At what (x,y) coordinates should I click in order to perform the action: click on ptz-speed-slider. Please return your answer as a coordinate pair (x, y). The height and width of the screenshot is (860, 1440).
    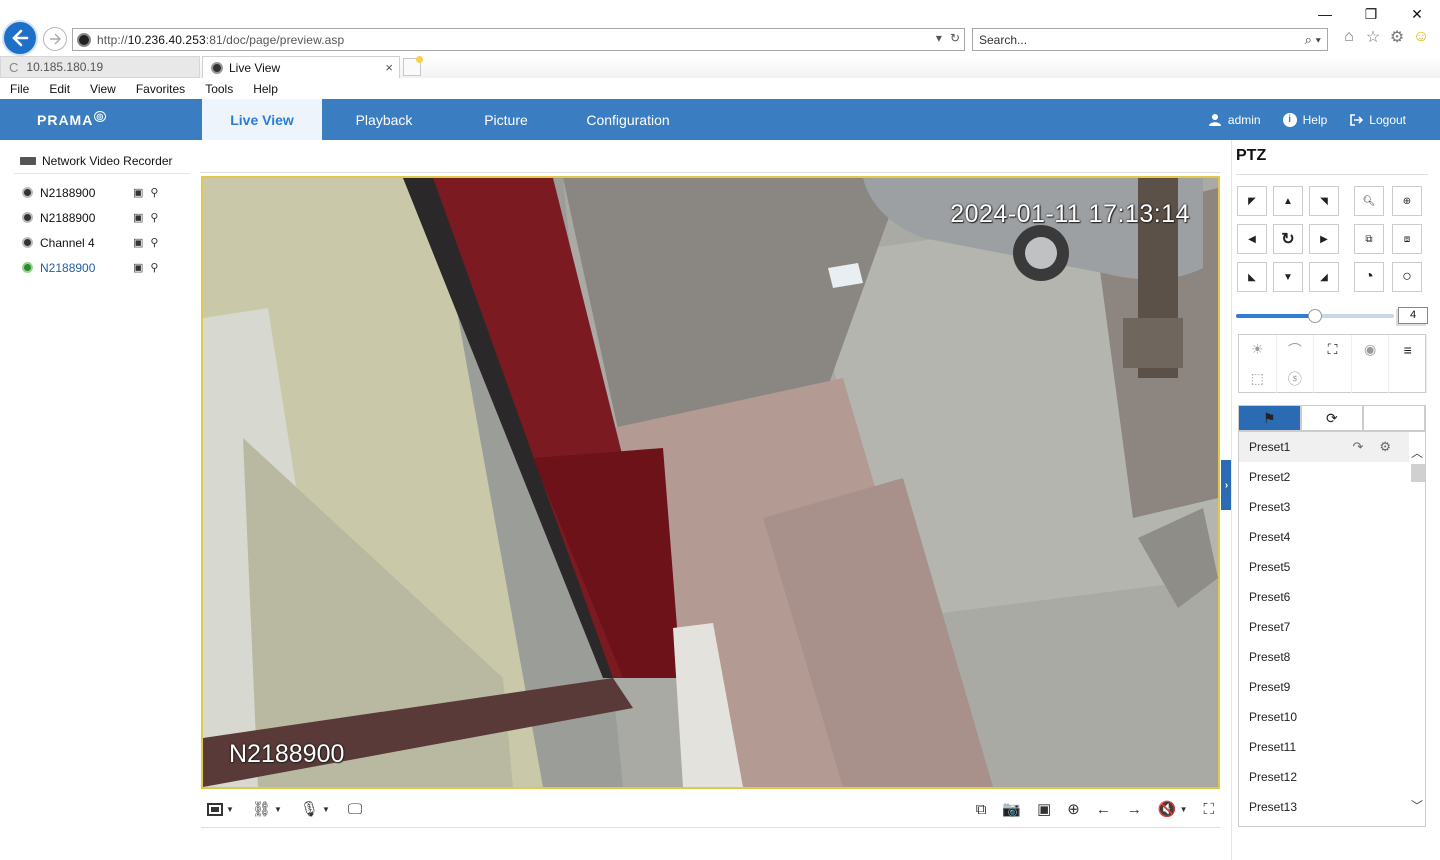
    Looking at the image, I should click on (1315, 316).